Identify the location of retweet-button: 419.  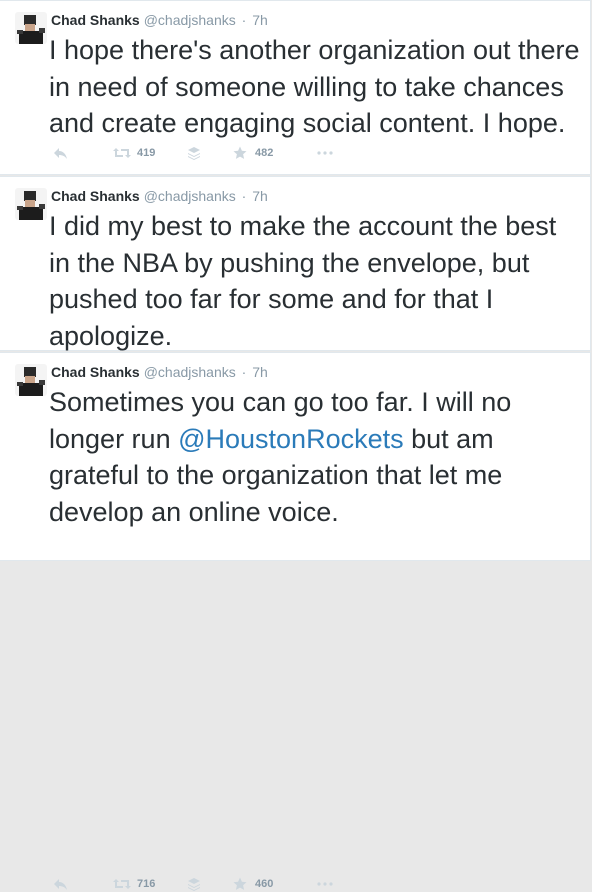
(134, 153).